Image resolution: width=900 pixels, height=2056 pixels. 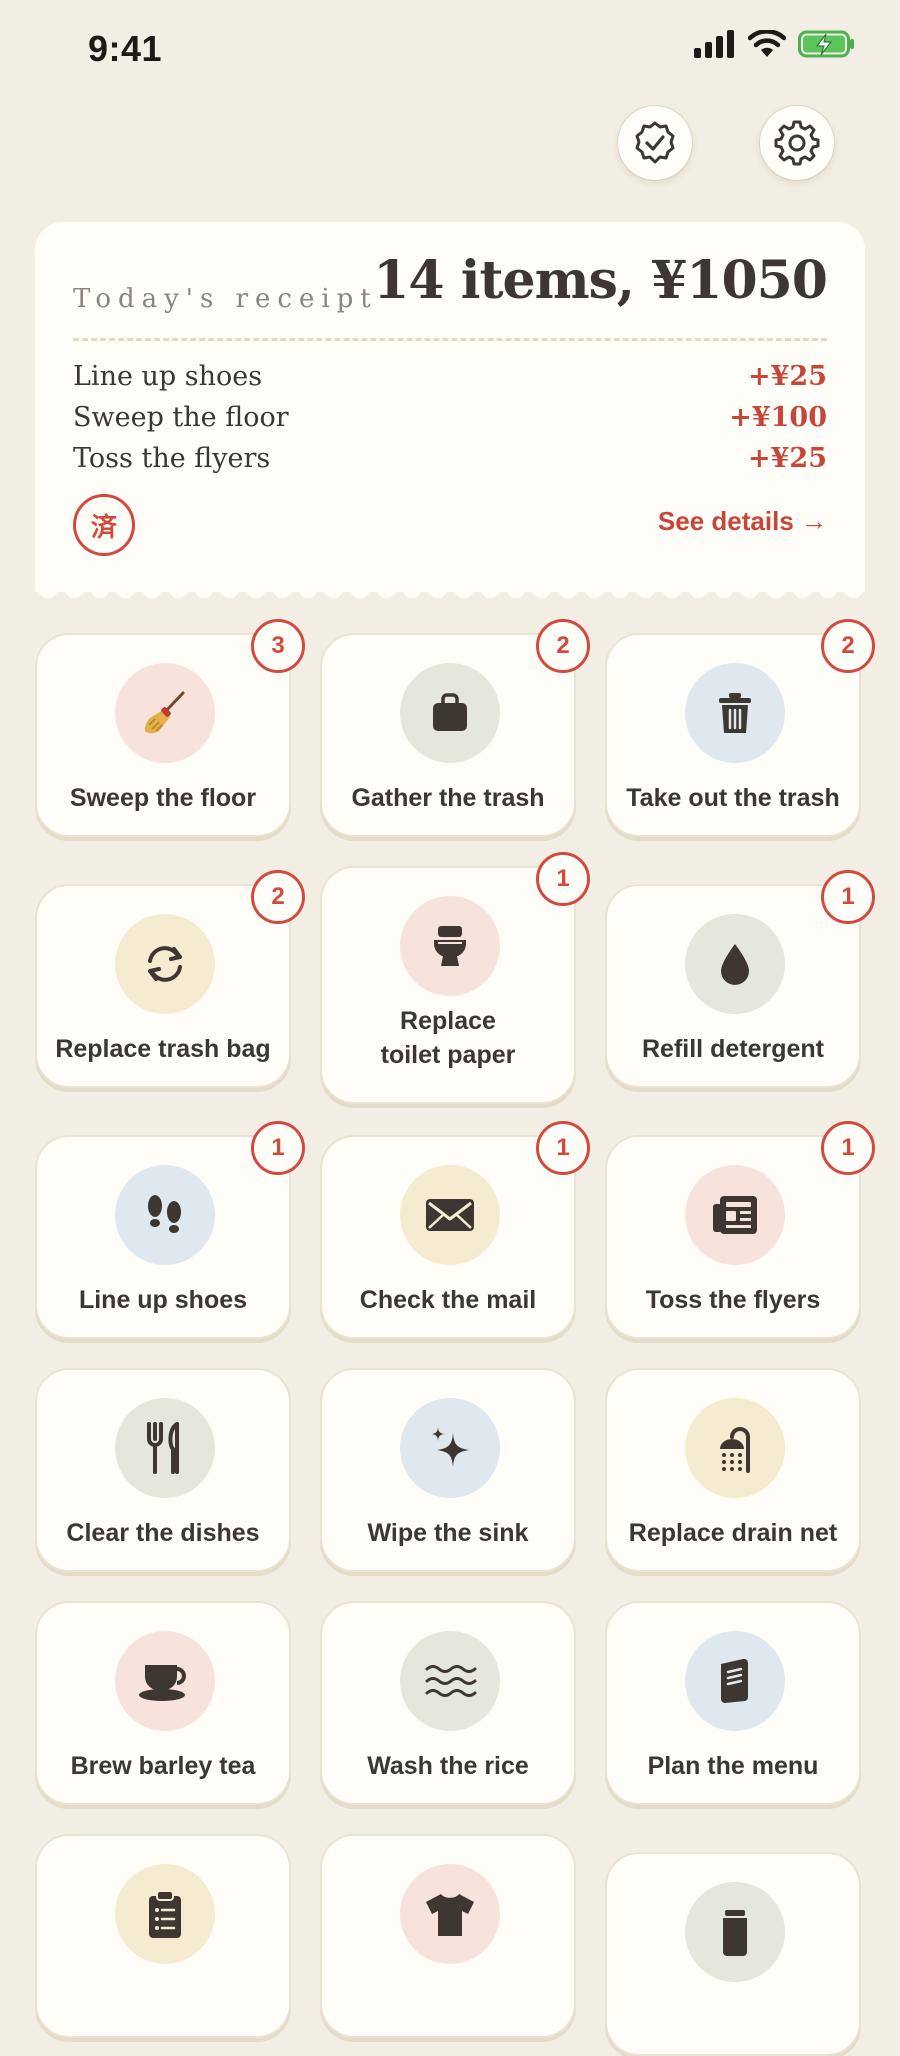 I want to click on chore-tile-line-up-shoes: Line up shoes 1, so click(x=170, y=1230).